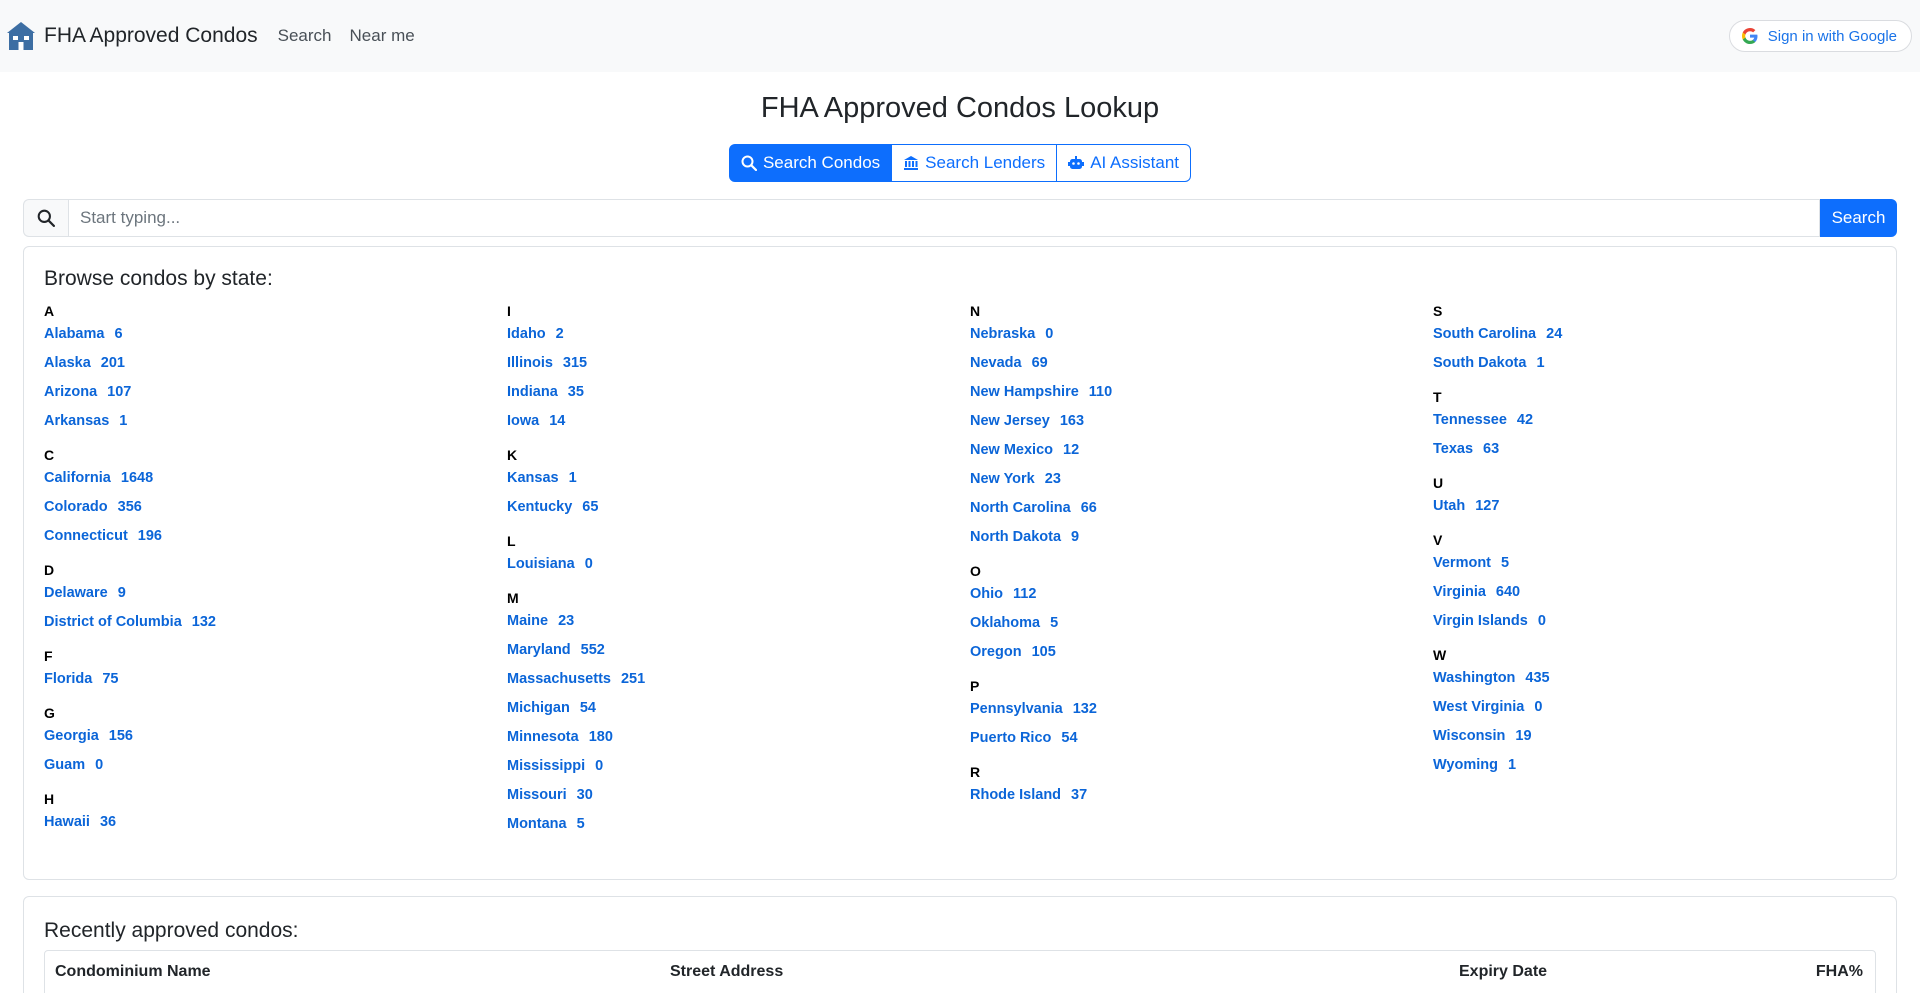 Image resolution: width=1920 pixels, height=993 pixels. I want to click on column-header-fha-percent: FHA%, so click(1839, 972).